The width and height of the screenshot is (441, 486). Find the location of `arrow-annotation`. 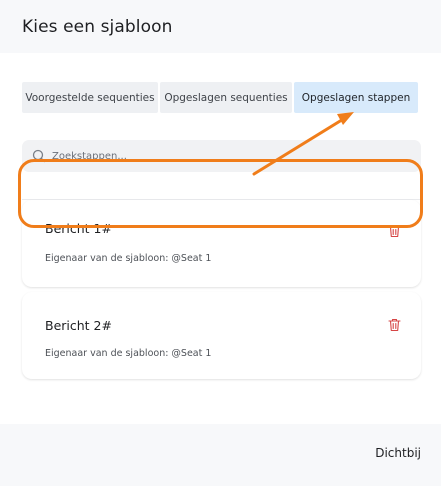

arrow-annotation is located at coordinates (303, 144).